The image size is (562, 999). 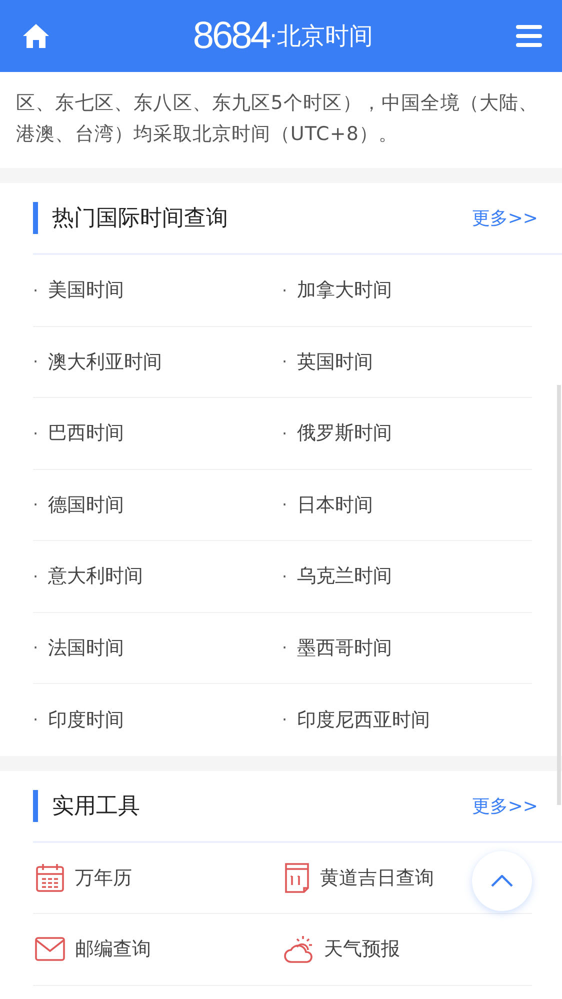 What do you see at coordinates (363, 719) in the screenshot?
I see `country-time-link: 印度尼西亚时间` at bounding box center [363, 719].